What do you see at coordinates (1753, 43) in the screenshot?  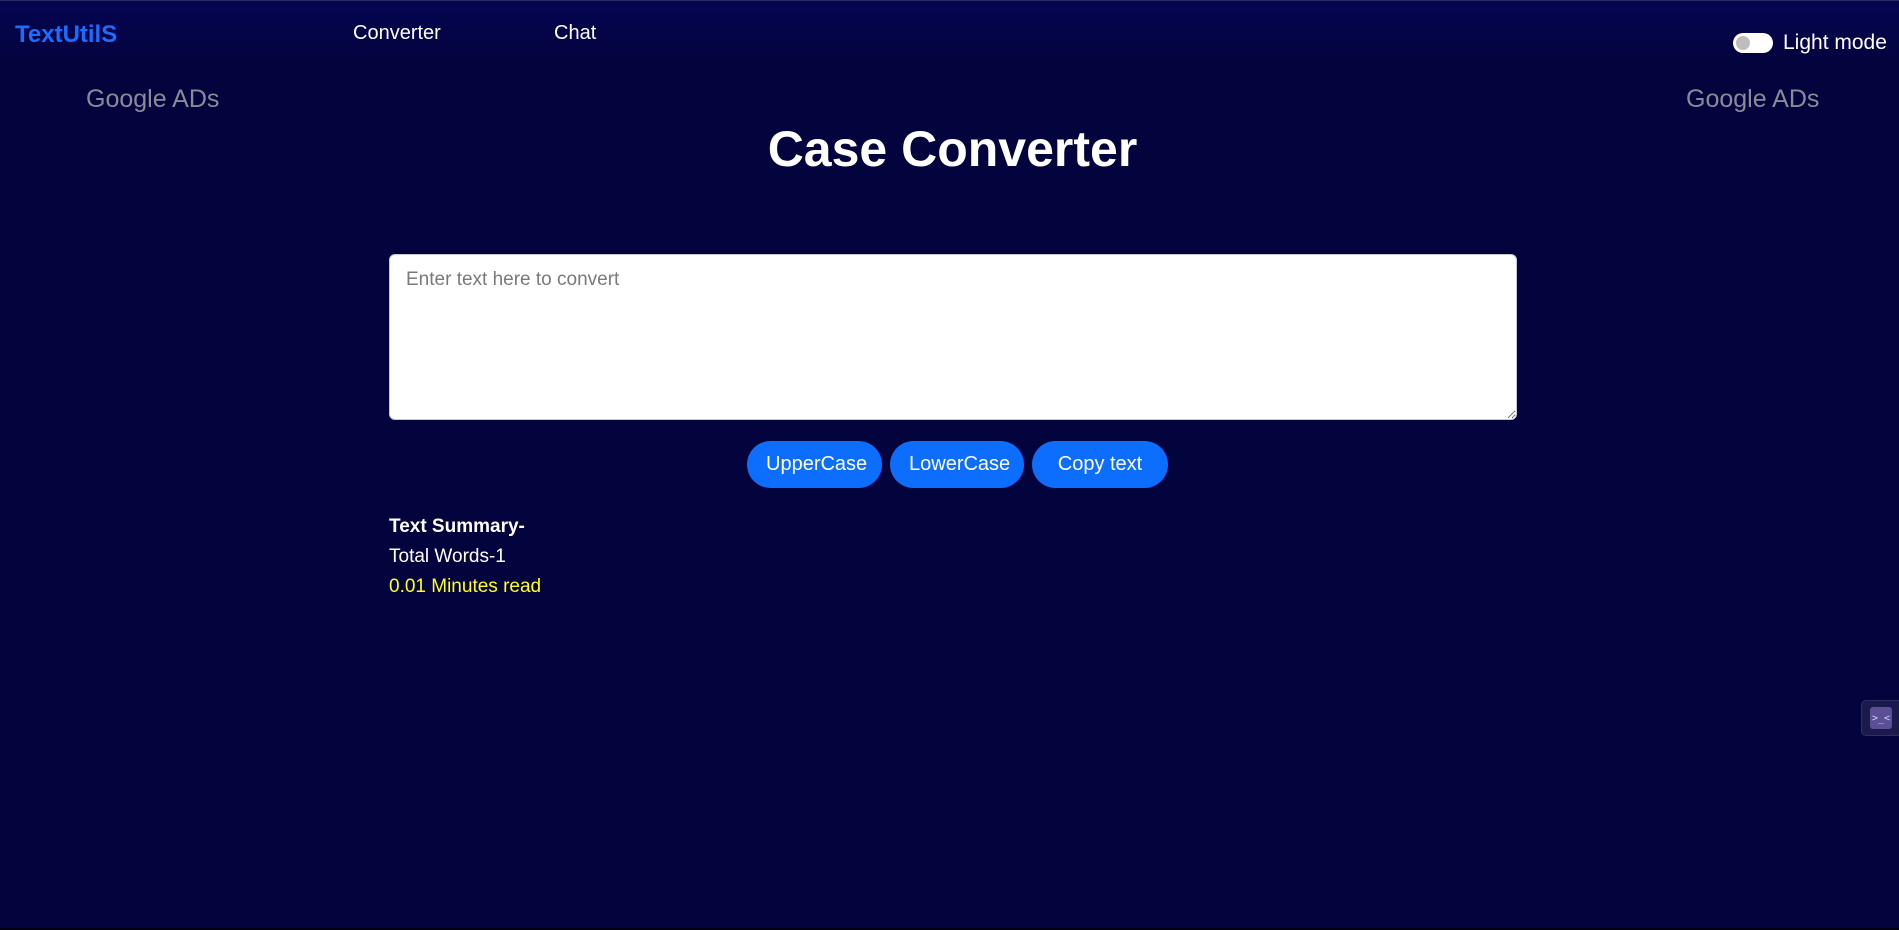 I see `toggle-switch` at bounding box center [1753, 43].